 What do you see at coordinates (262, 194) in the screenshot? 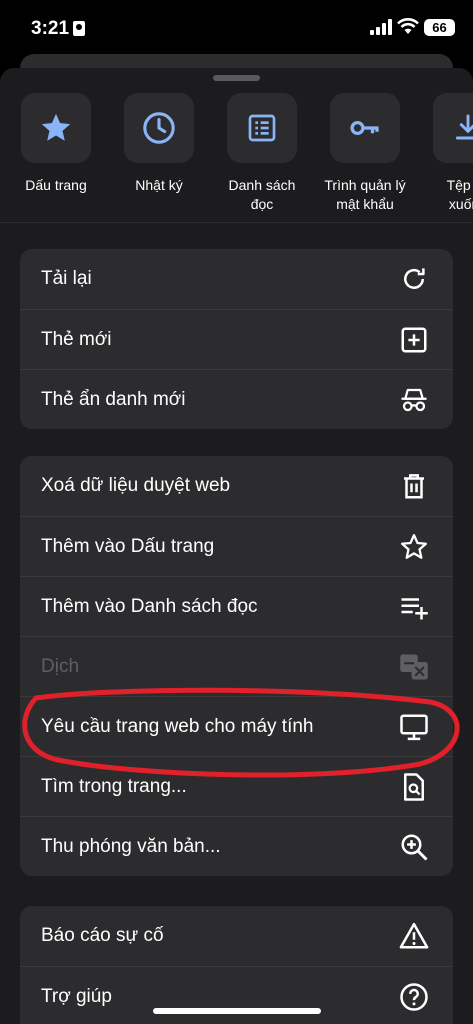
I see `shortcut-label: Danh sách đọc` at bounding box center [262, 194].